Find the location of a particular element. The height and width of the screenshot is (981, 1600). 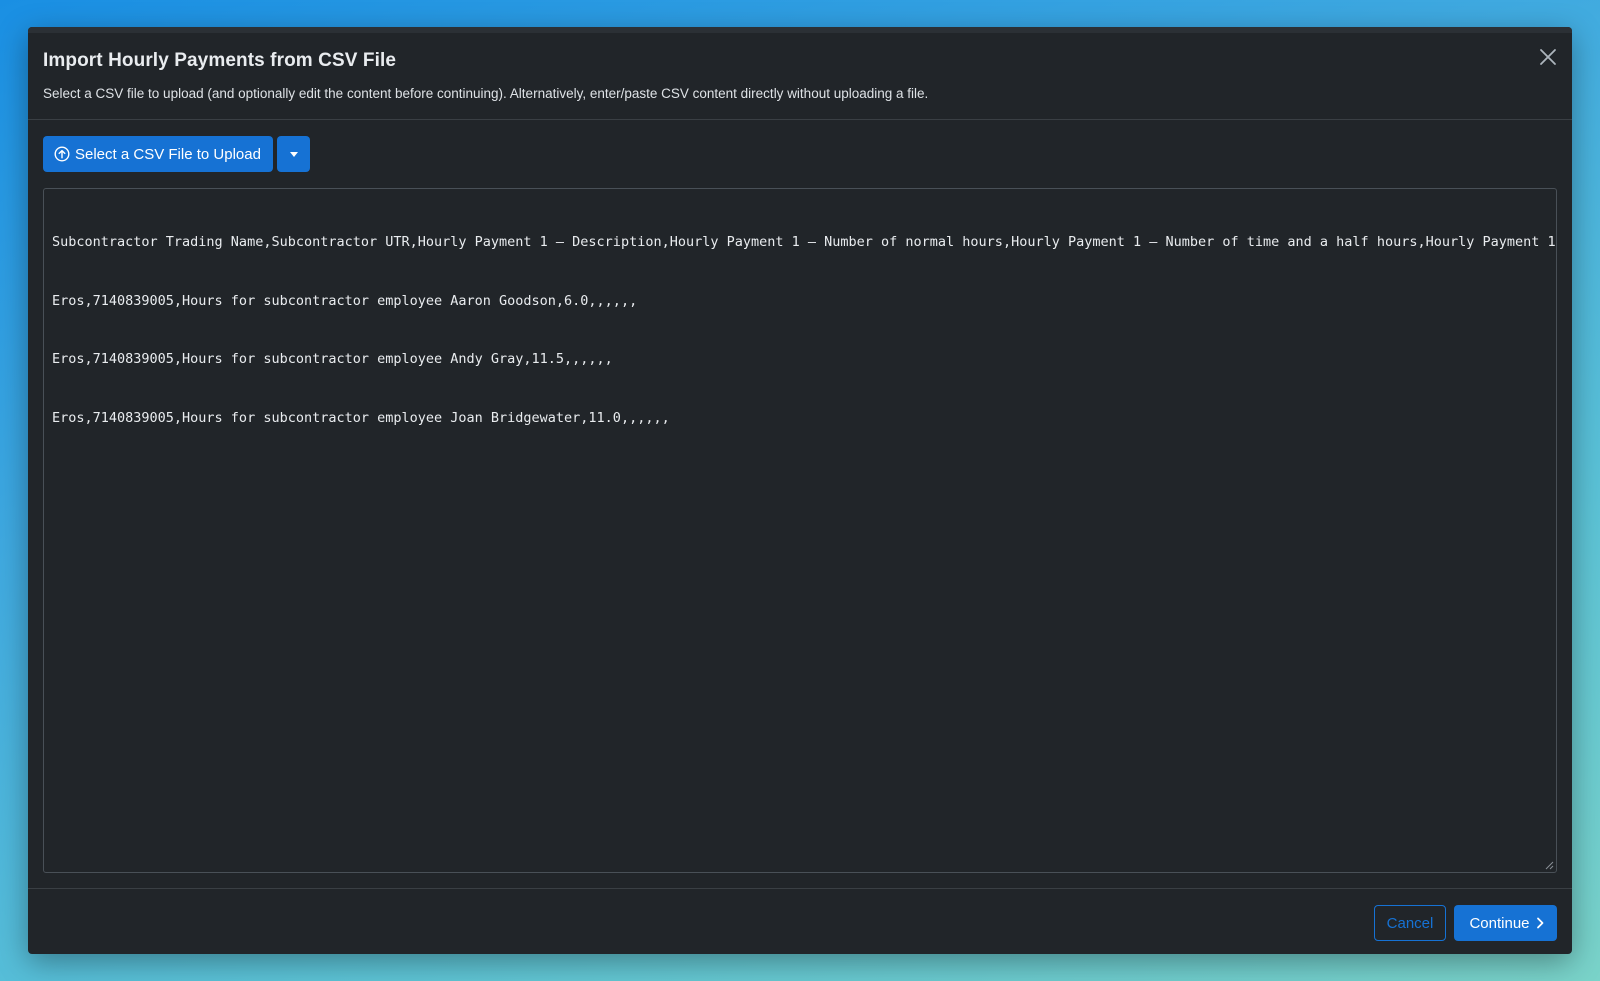

close-icon is located at coordinates (1548, 57).